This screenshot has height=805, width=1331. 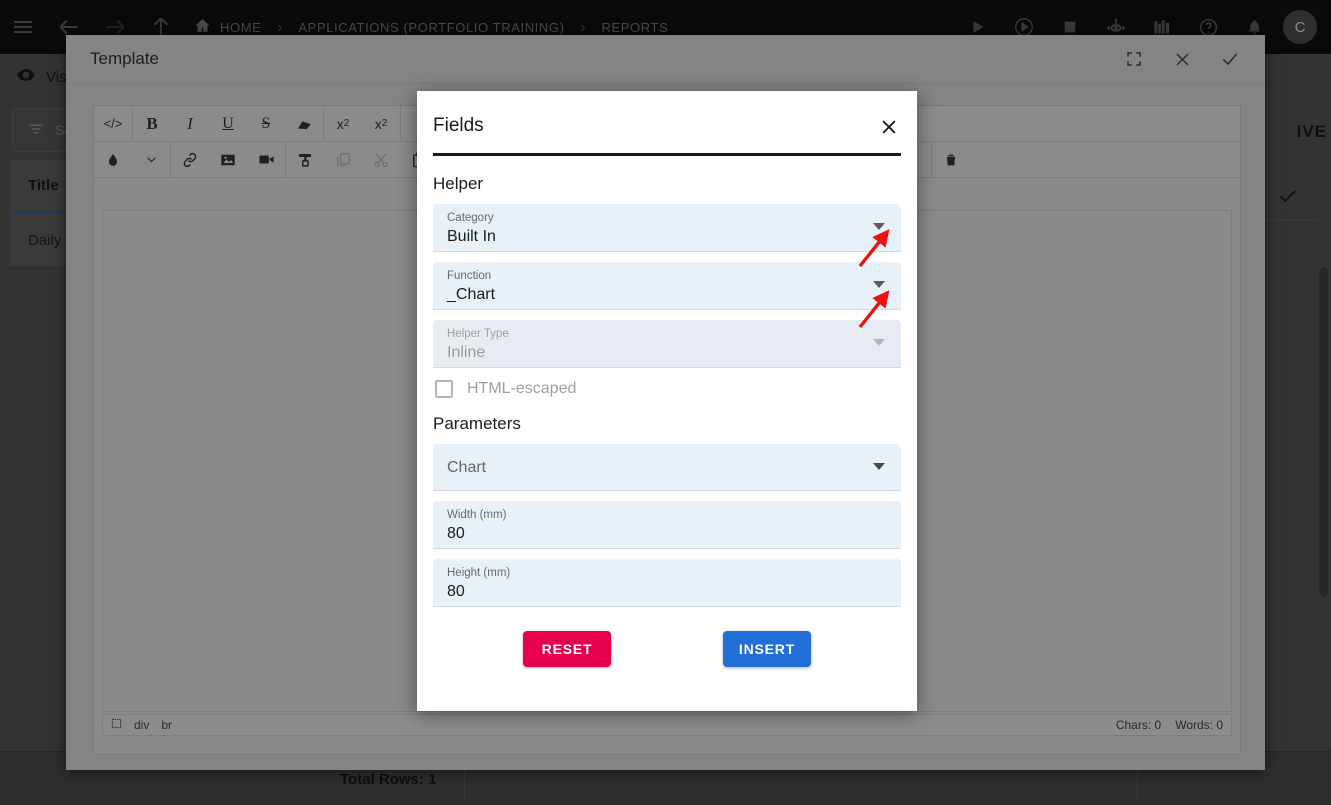 I want to click on status-path-div: div, so click(x=141, y=725).